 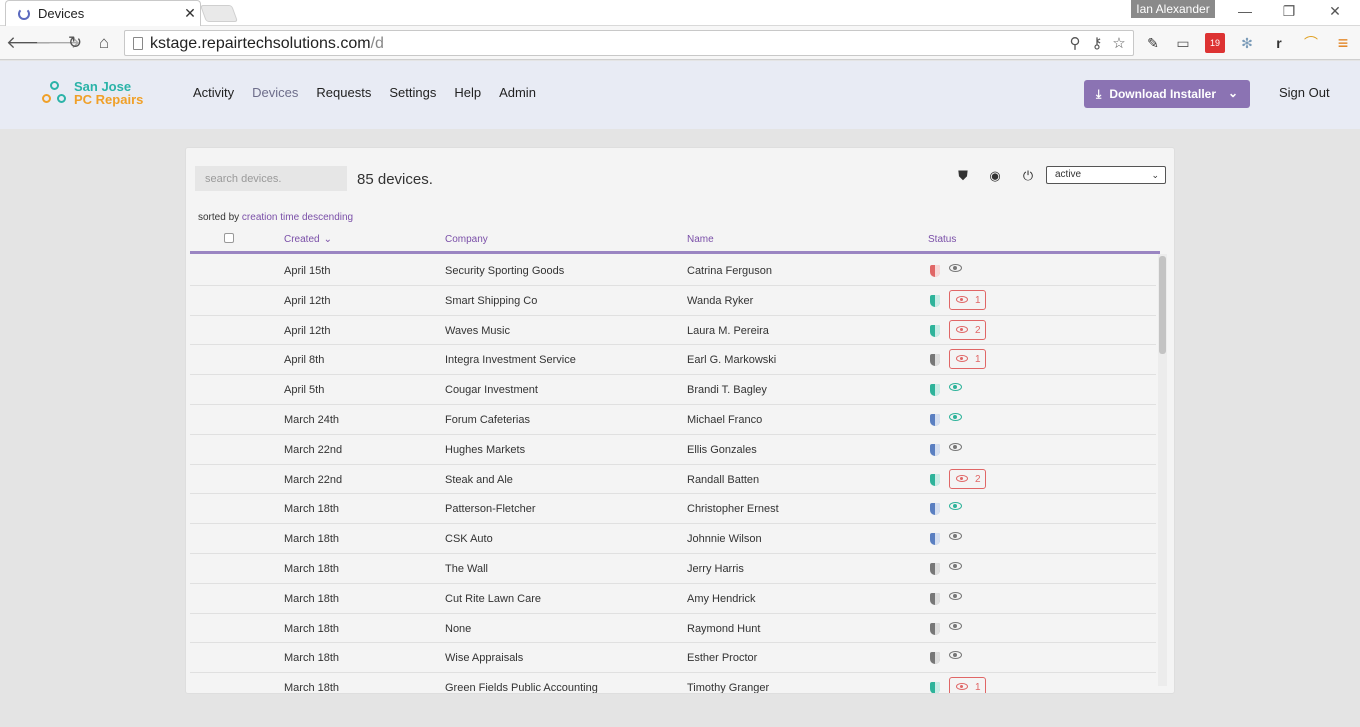 What do you see at coordinates (1119, 43) in the screenshot?
I see `bookmark-star-icon: ☆` at bounding box center [1119, 43].